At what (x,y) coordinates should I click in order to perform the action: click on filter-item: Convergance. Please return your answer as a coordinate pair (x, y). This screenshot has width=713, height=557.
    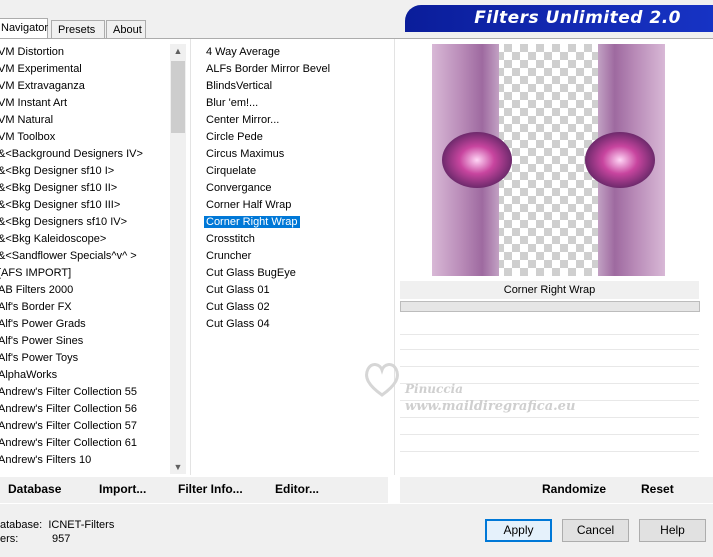
    Looking at the image, I should click on (284, 188).